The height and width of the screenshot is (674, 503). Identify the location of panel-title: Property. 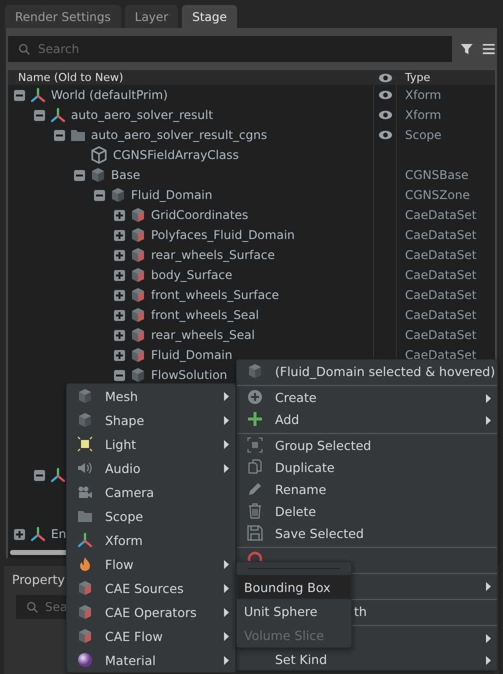
(38, 579).